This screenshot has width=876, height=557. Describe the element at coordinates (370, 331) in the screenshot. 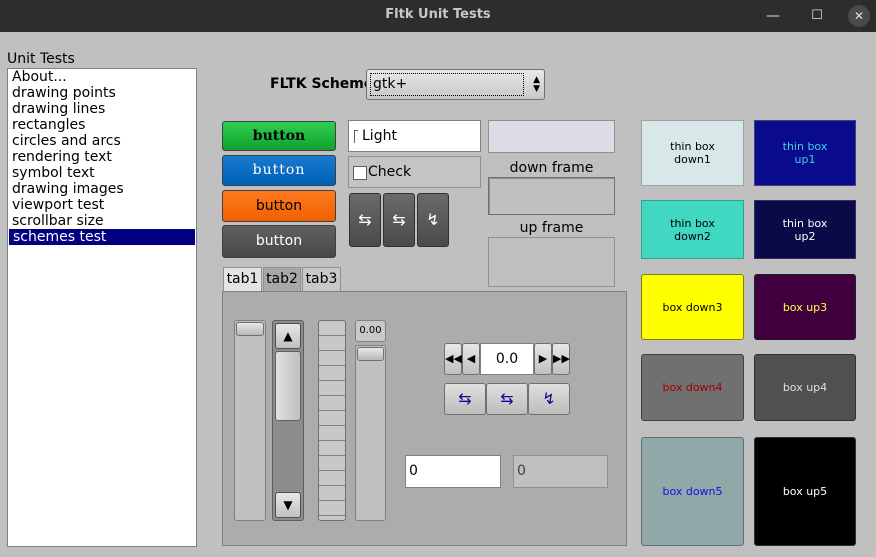

I see `value-slider-output: 0.00` at that location.